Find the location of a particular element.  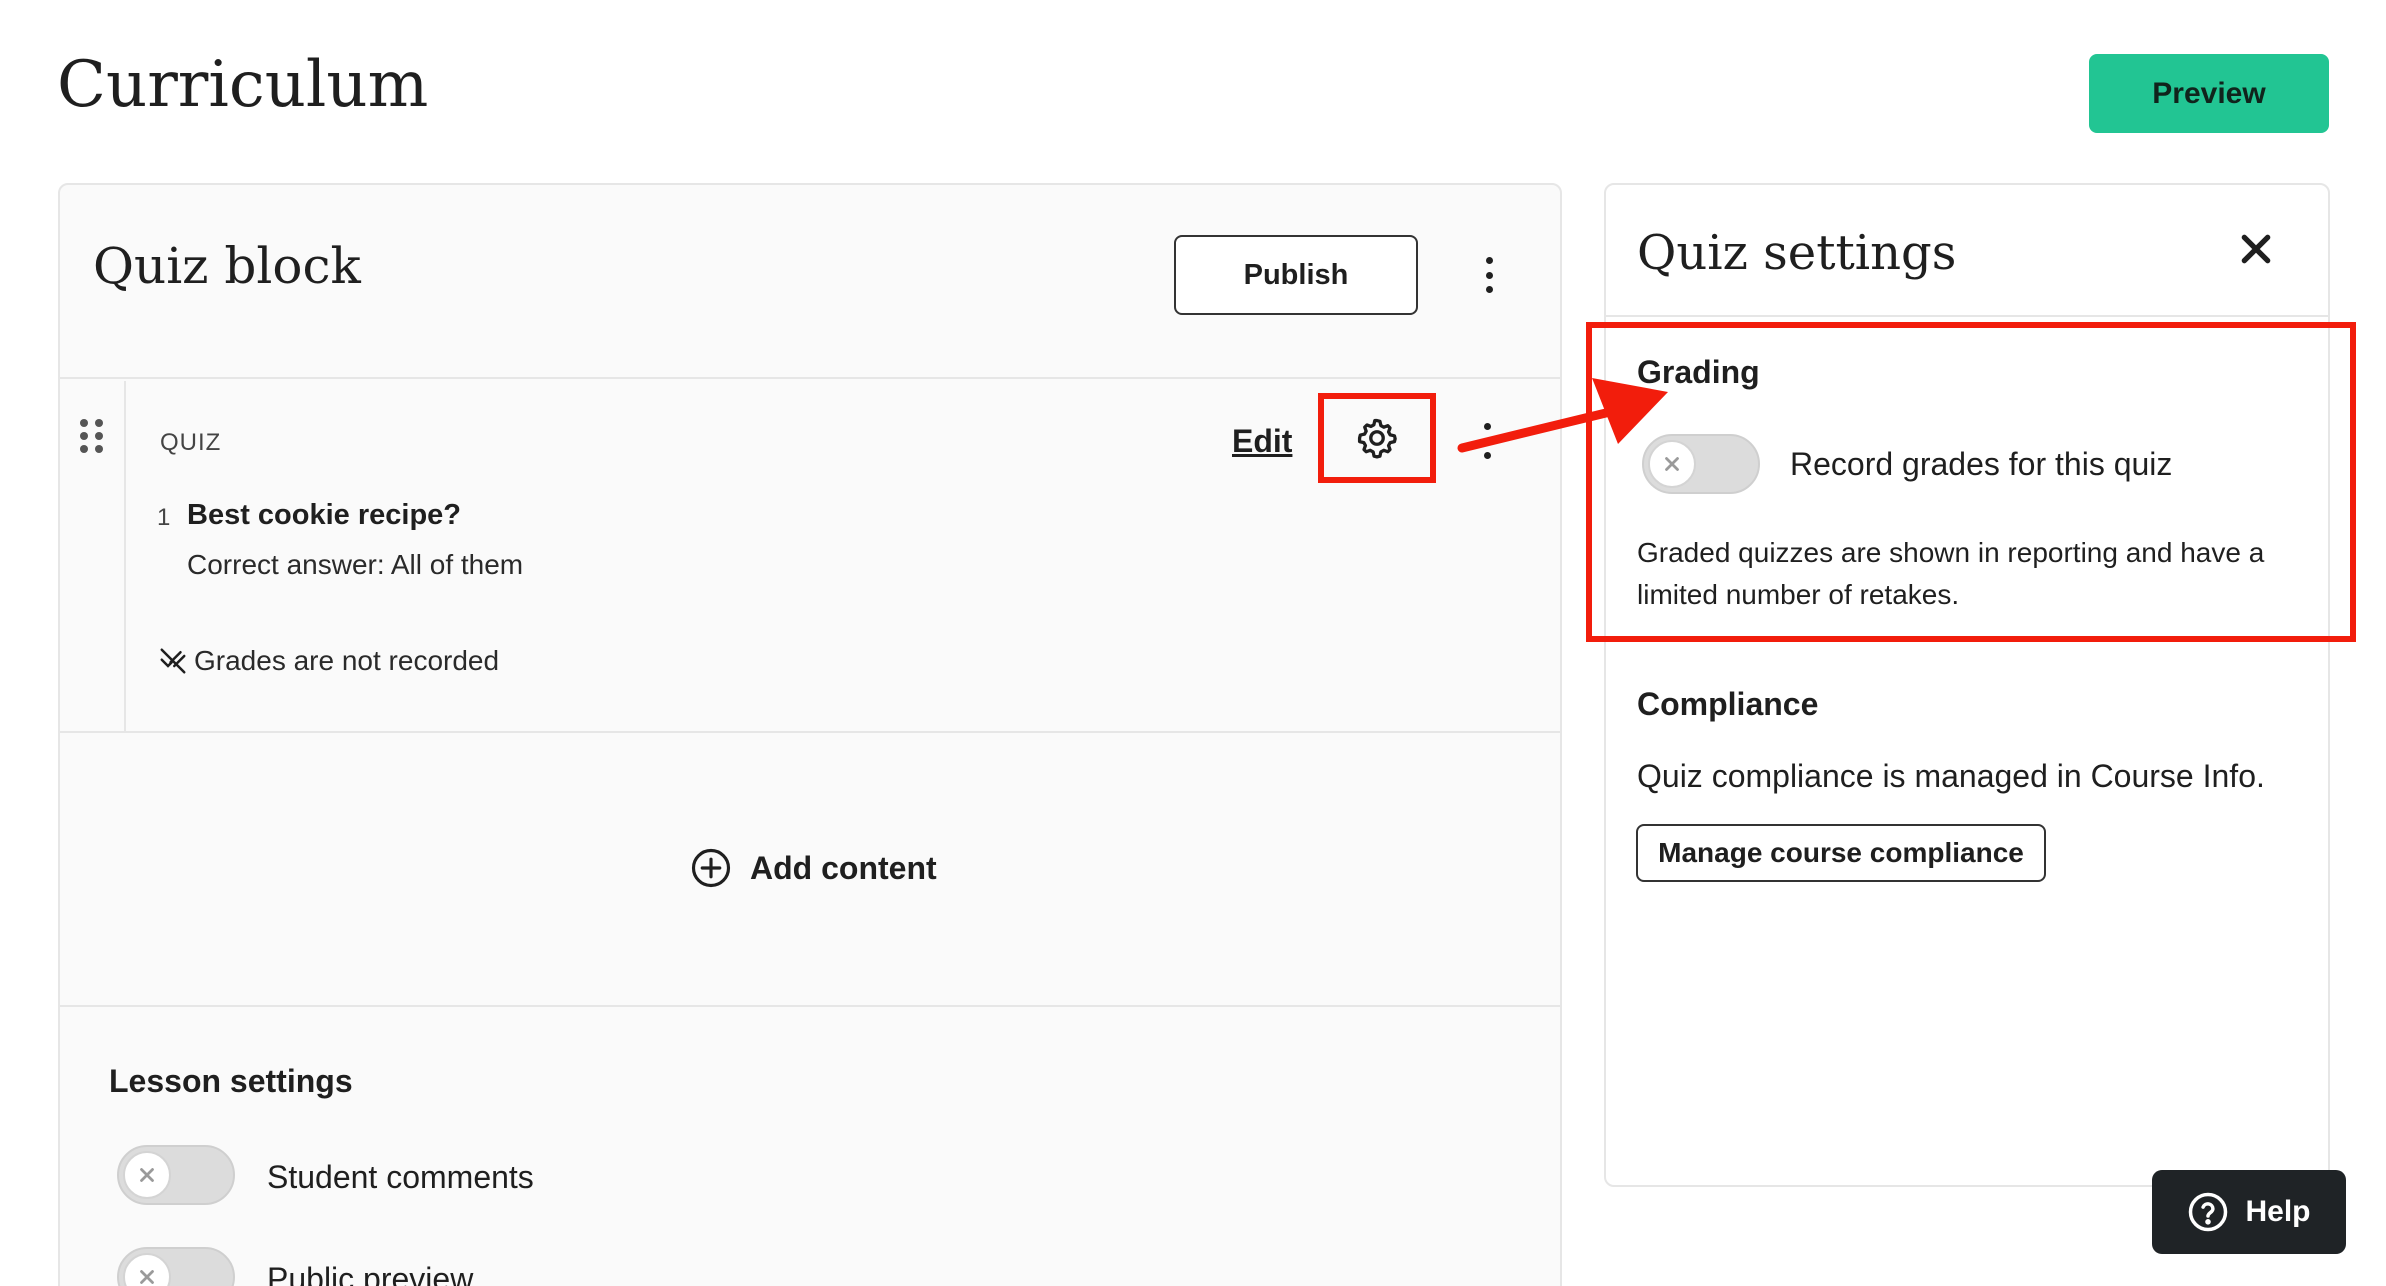

compliance-title: Compliance is located at coordinates (1728, 704).